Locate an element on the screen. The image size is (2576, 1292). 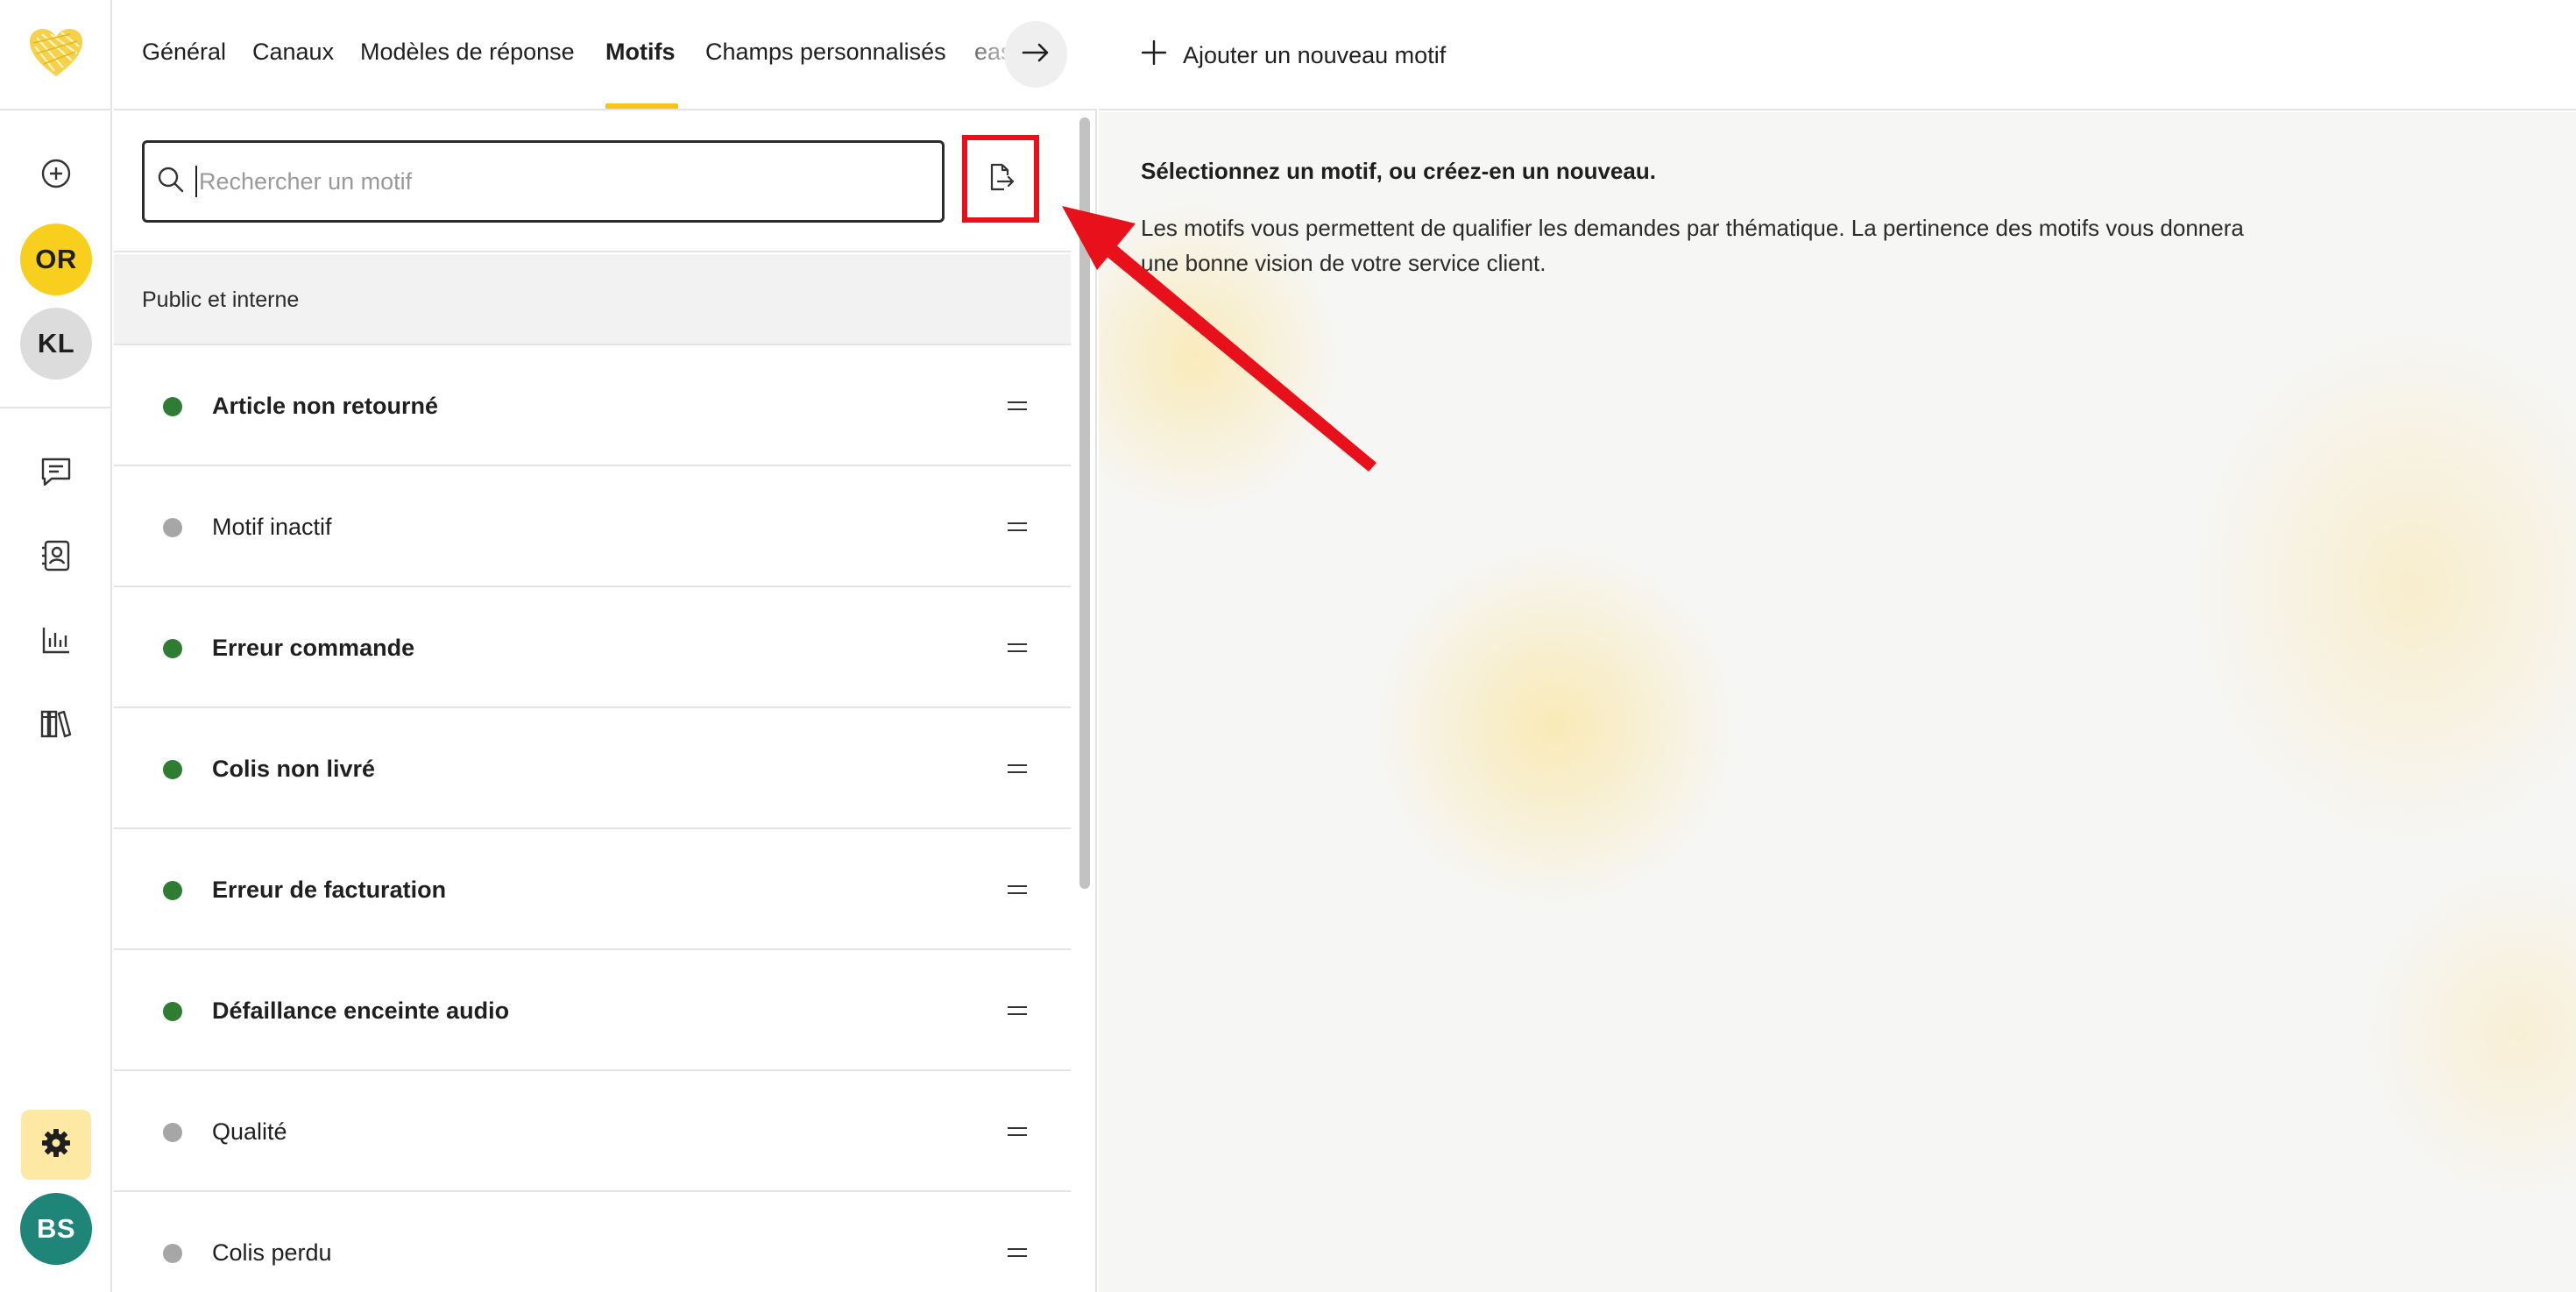
annotation-highlight-box is located at coordinates (1000, 179).